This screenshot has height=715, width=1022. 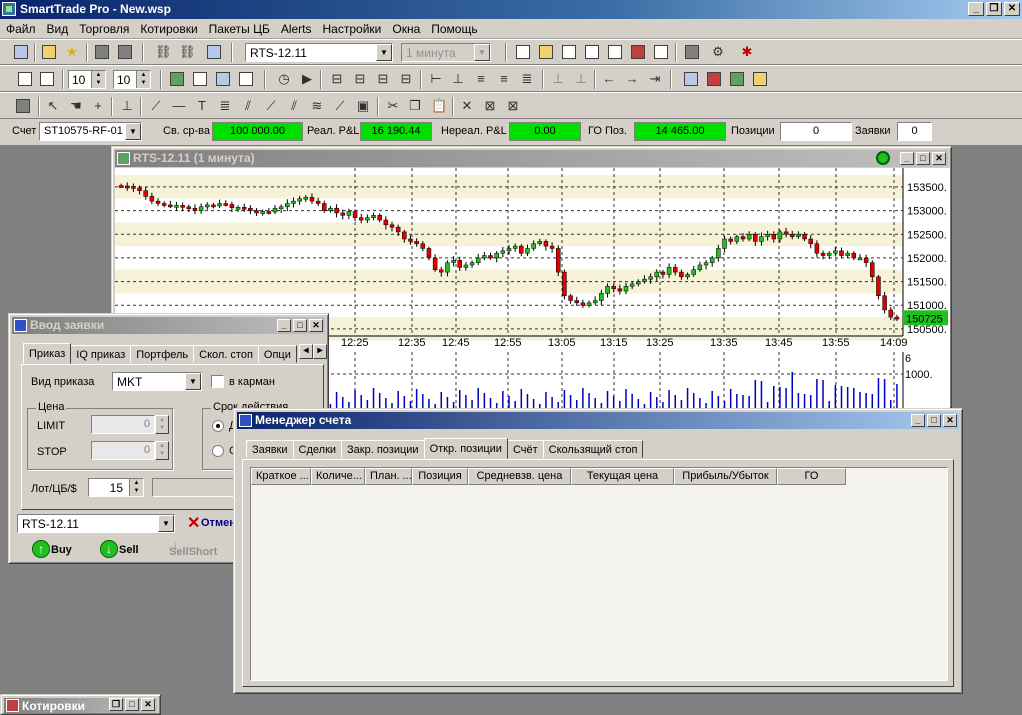 What do you see at coordinates (90, 131) in the screenshot?
I see `account-select: ST10575-RF-01 ▼` at bounding box center [90, 131].